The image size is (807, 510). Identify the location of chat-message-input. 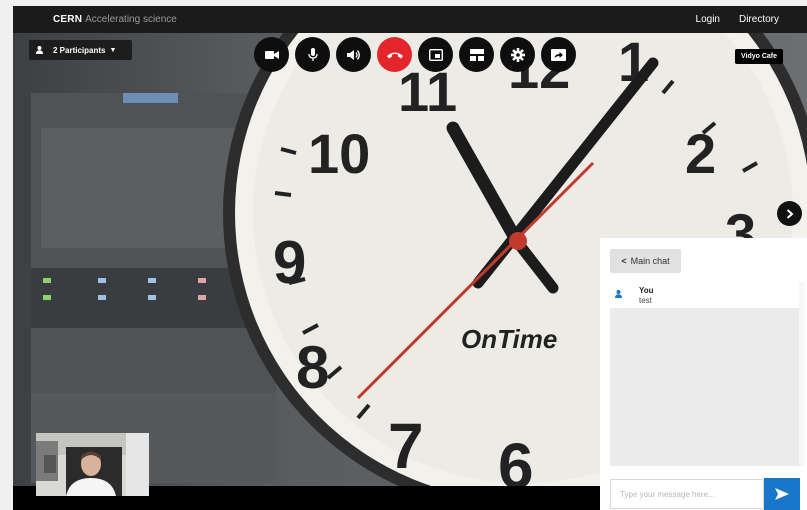
(687, 494).